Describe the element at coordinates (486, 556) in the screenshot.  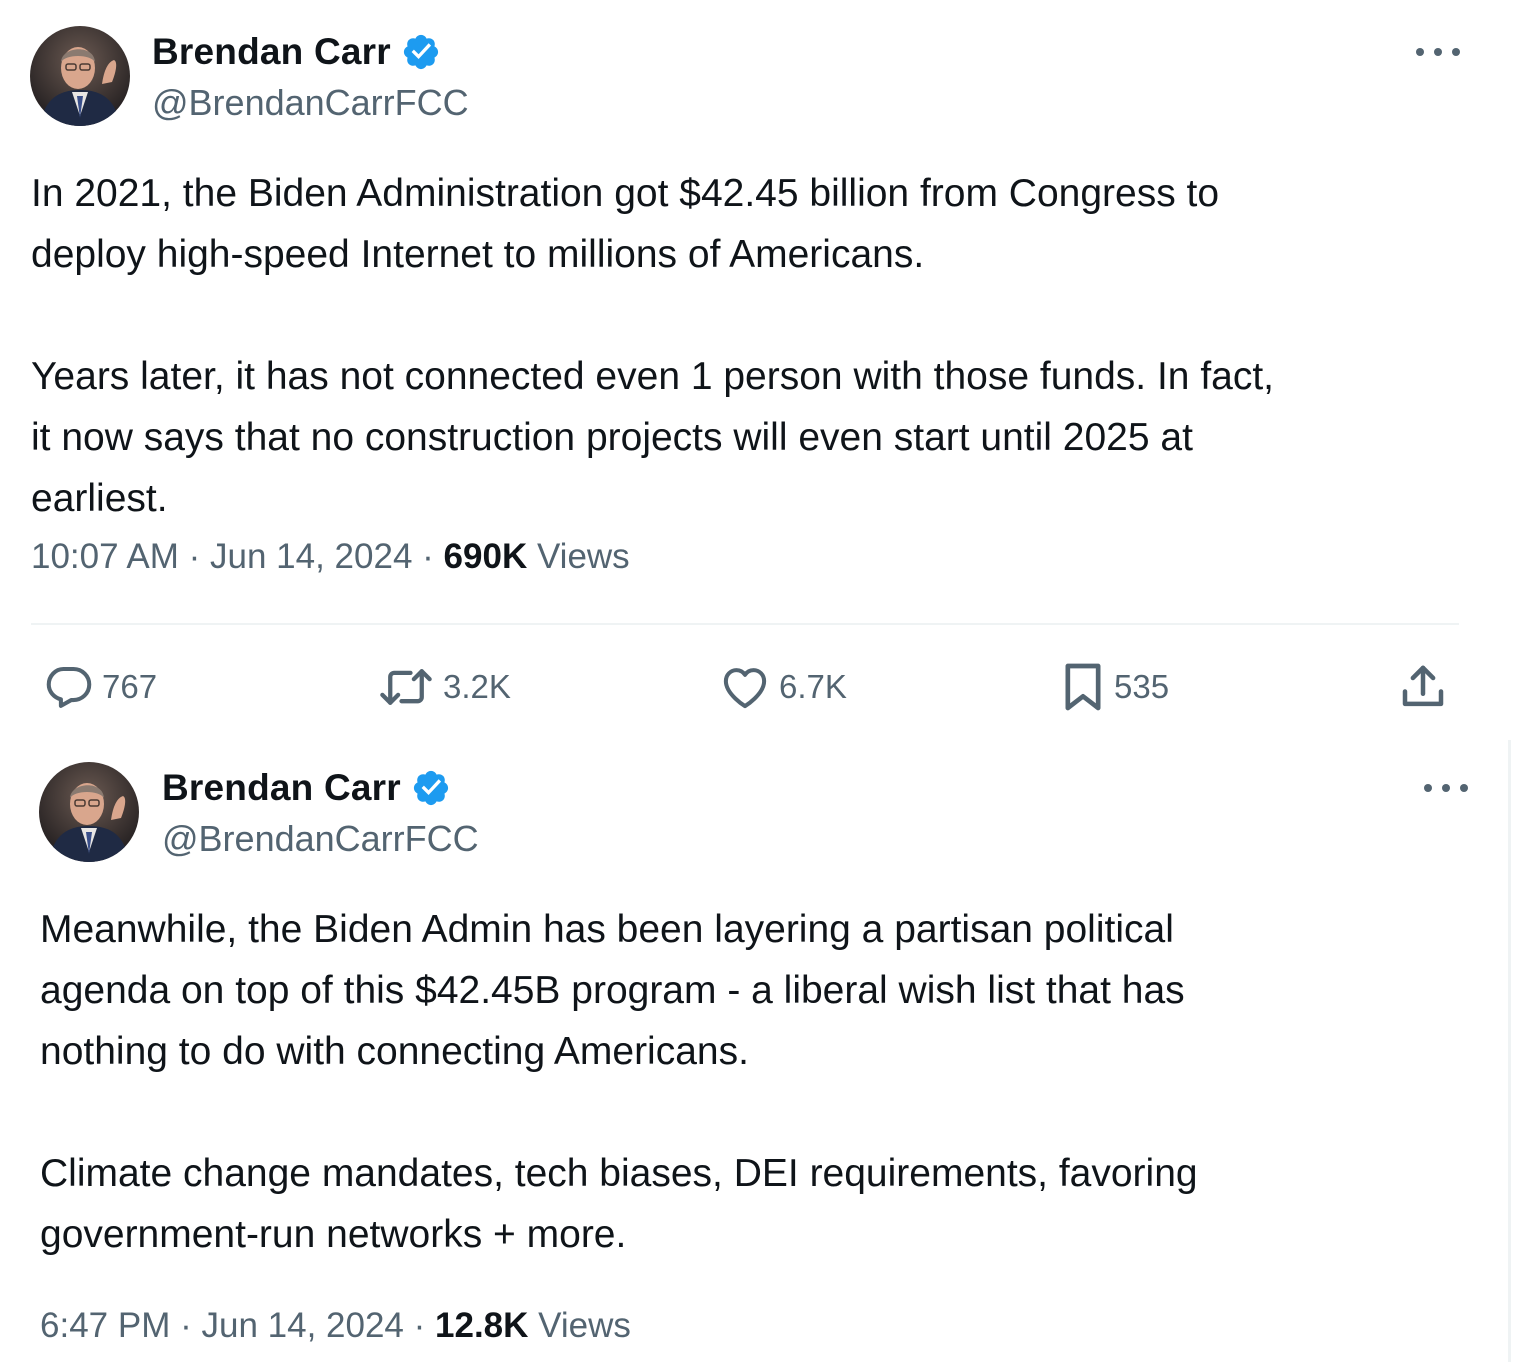
I see `views-count: 690K` at that location.